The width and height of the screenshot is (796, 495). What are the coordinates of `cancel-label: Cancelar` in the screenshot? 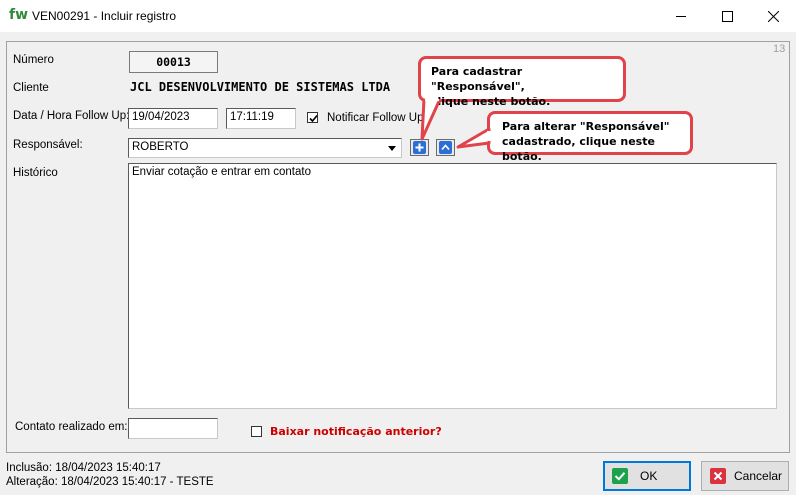 It's located at (758, 476).